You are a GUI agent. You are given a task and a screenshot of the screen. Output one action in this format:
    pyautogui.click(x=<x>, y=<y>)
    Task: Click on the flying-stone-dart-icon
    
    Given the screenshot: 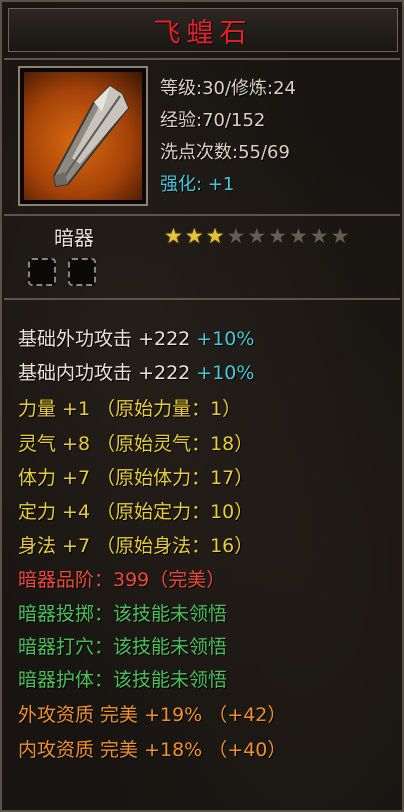 What is the action you would take?
    pyautogui.click(x=83, y=136)
    